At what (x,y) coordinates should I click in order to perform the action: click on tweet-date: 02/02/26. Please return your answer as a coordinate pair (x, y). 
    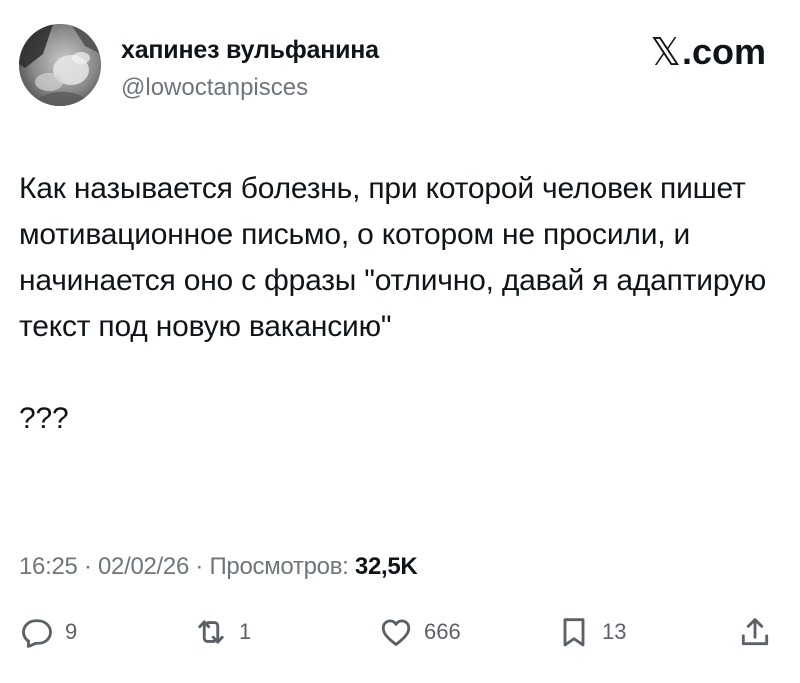
    Looking at the image, I should click on (143, 566).